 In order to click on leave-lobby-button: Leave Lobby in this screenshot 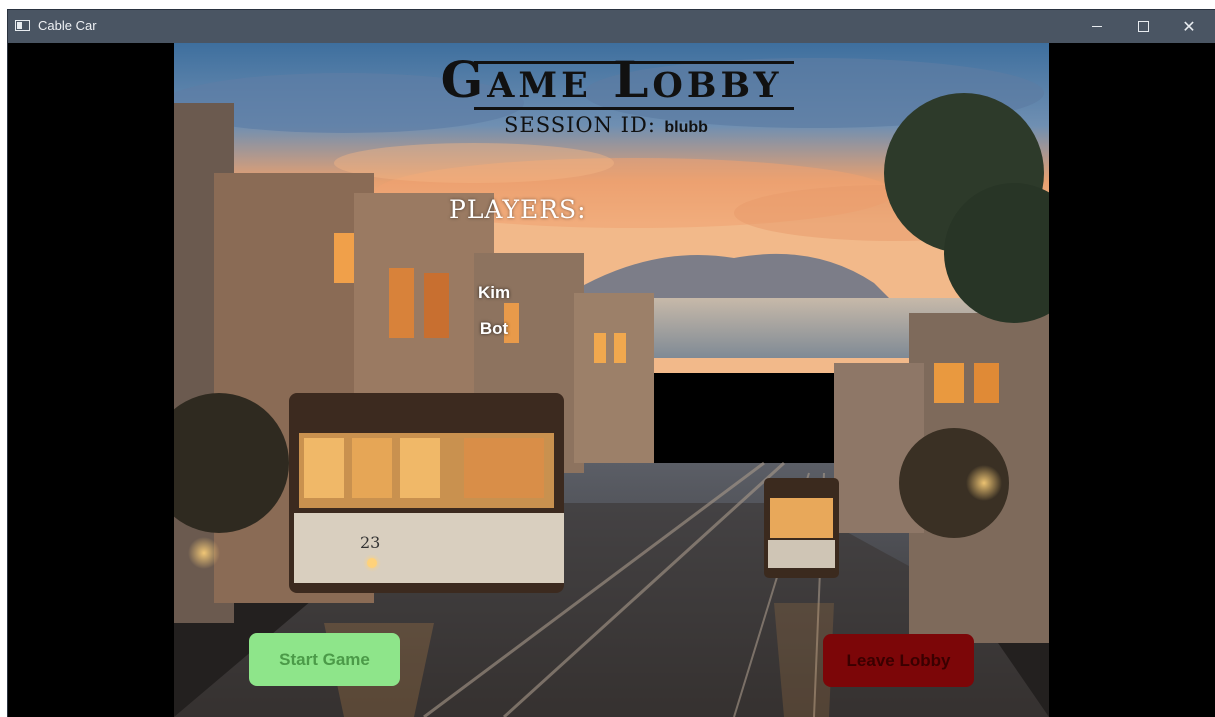, I will do `click(898, 660)`.